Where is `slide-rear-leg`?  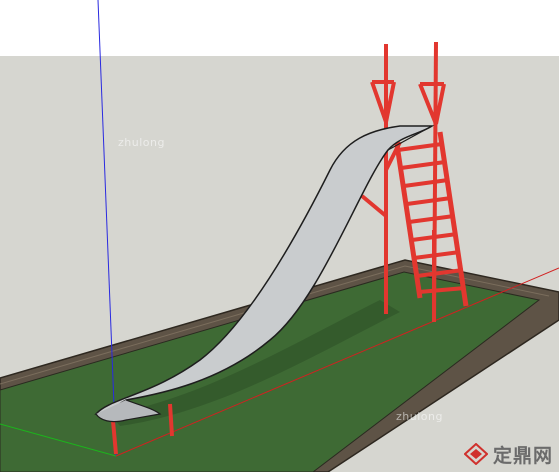 slide-rear-leg is located at coordinates (171, 420).